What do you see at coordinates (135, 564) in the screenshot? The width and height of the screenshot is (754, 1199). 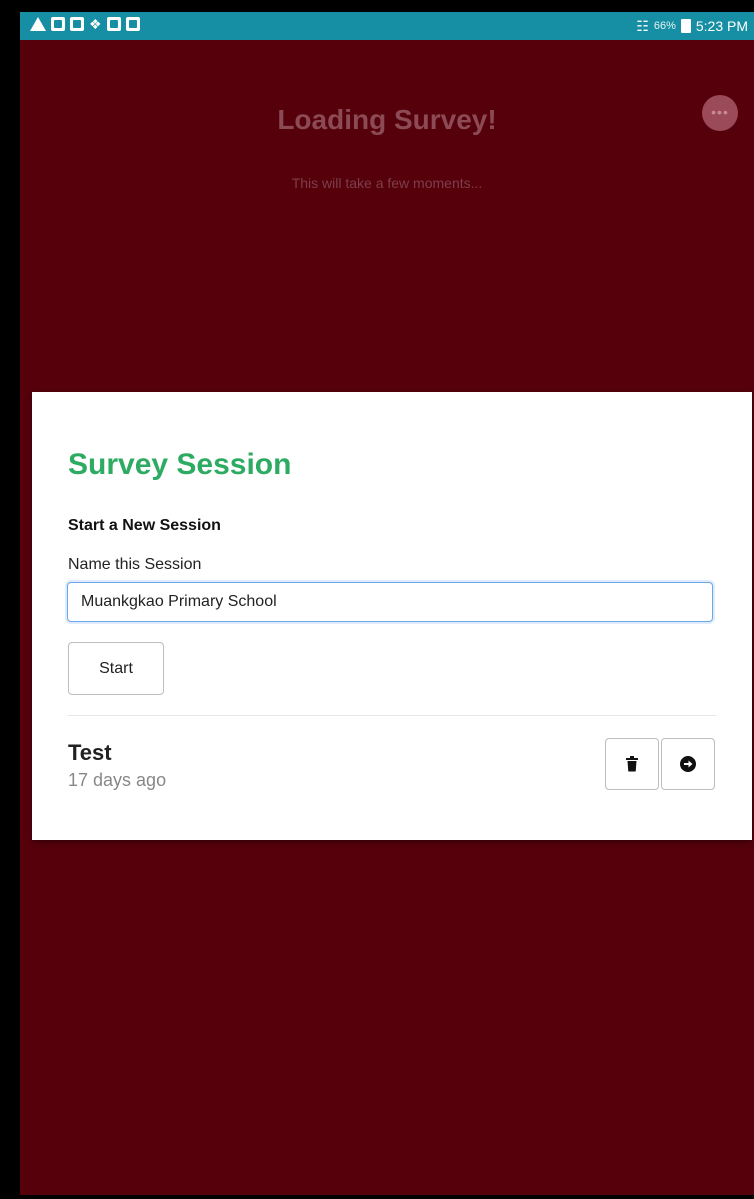 I see `session-name-label: Name this Session` at bounding box center [135, 564].